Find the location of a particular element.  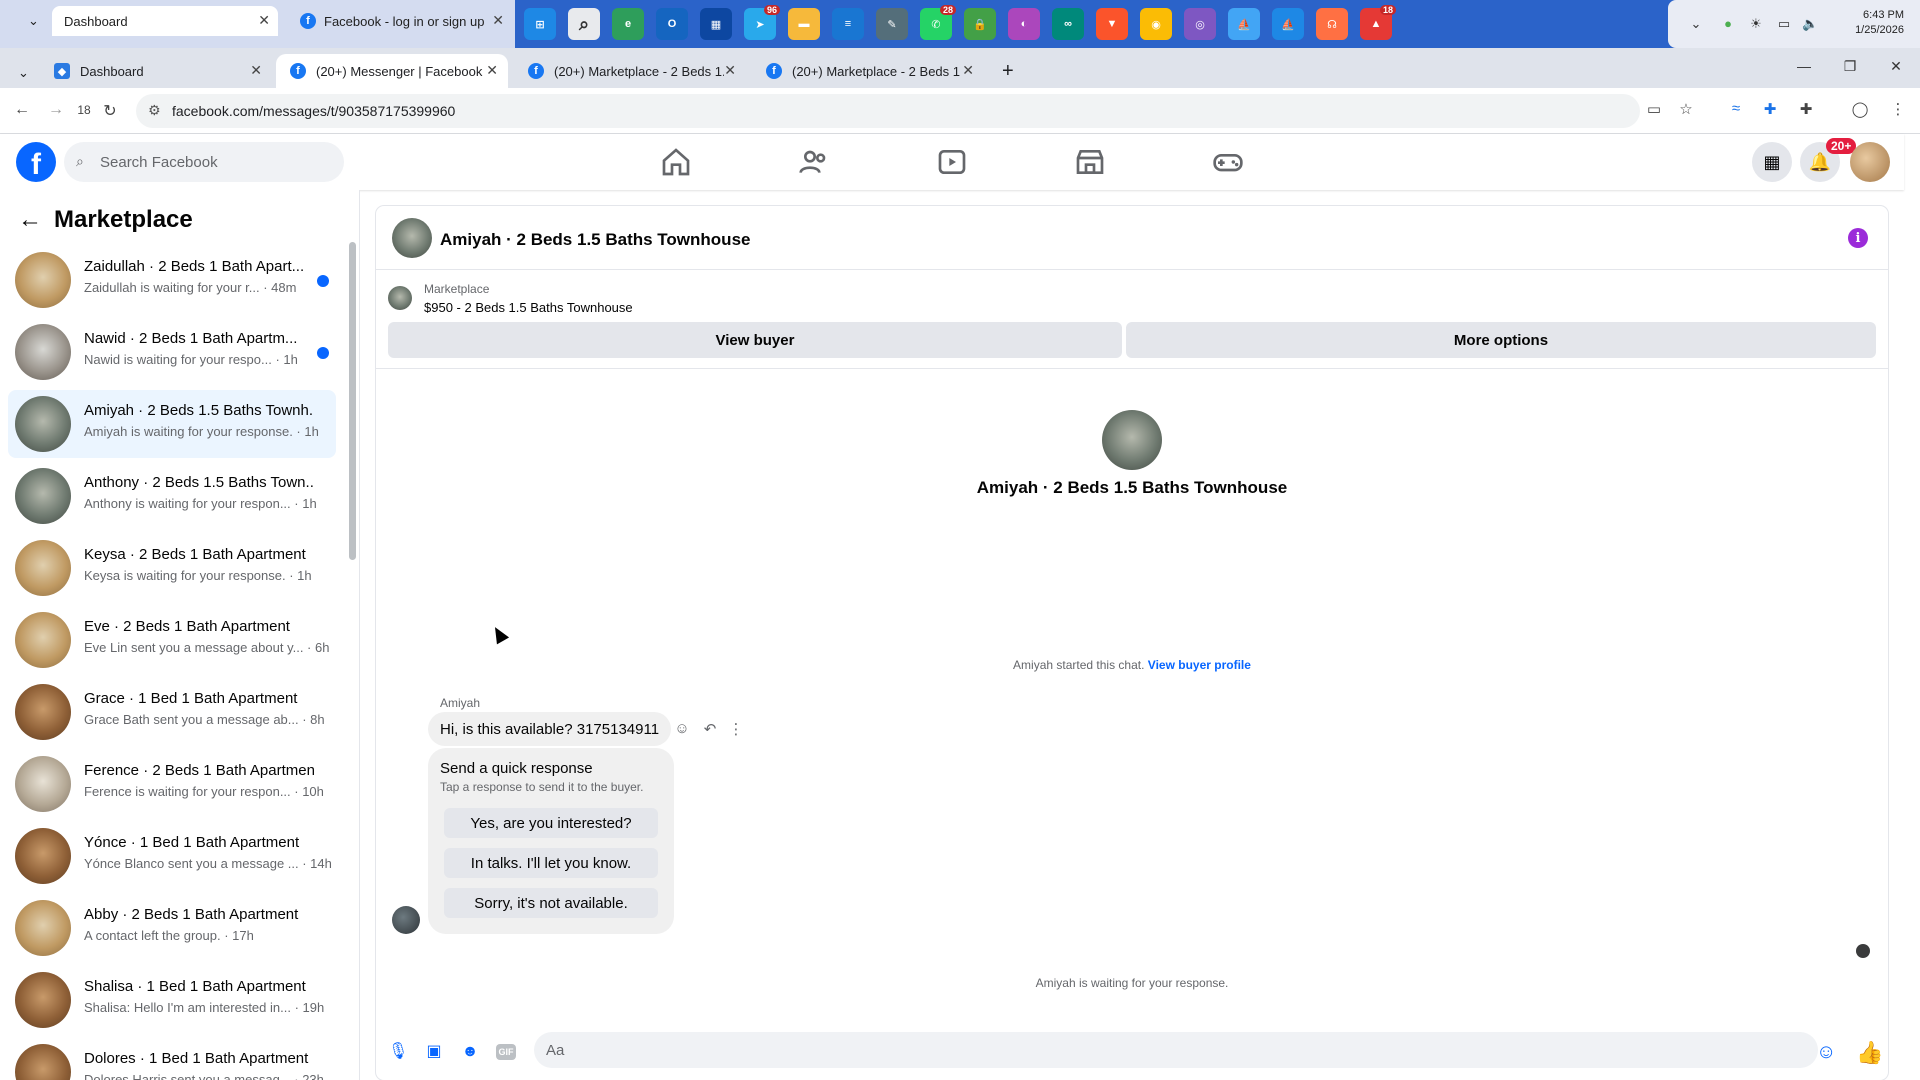

windows-start-icon: ⊞ is located at coordinates (540, 24).